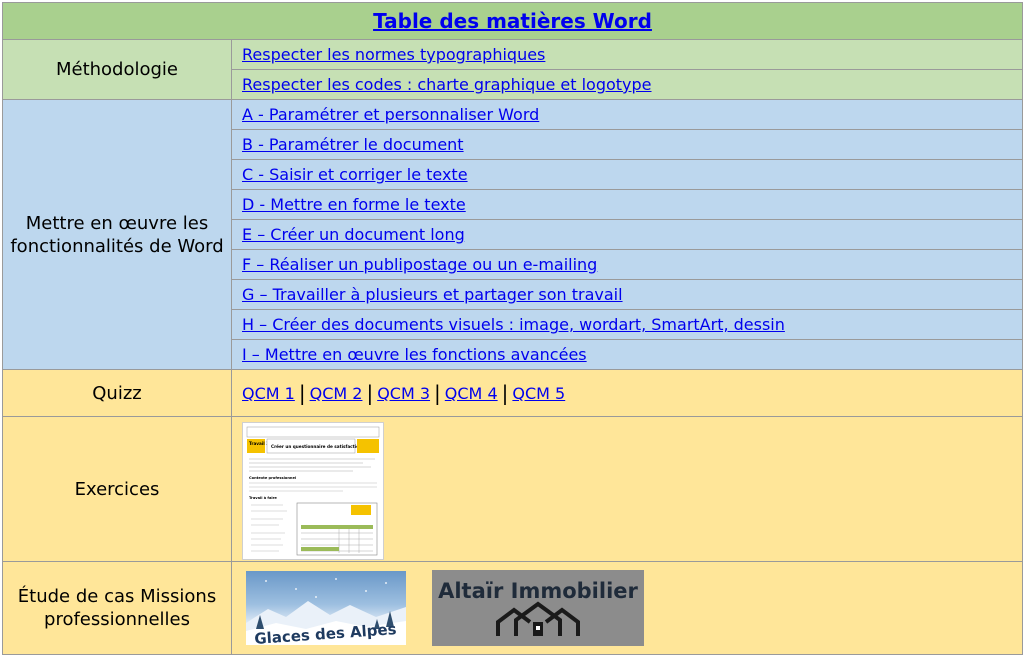 The height and width of the screenshot is (655, 1024). Describe the element at coordinates (627, 393) in the screenshot. I see `quizz-links-cell: QCM 1 | QCM 2 | QCM 3 | QCM 4 | QCM 5` at that location.